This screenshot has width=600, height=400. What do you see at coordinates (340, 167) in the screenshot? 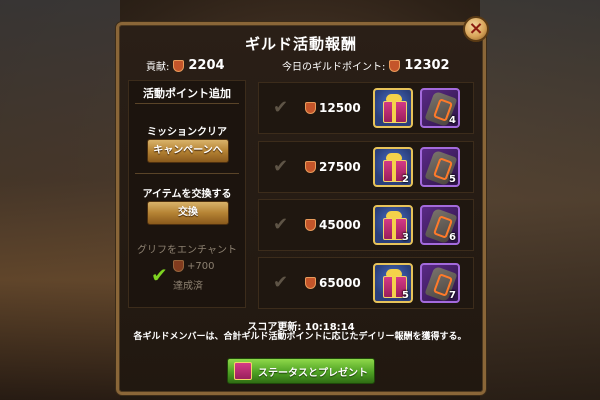
I see `tier-points-value: 27500` at bounding box center [340, 167].